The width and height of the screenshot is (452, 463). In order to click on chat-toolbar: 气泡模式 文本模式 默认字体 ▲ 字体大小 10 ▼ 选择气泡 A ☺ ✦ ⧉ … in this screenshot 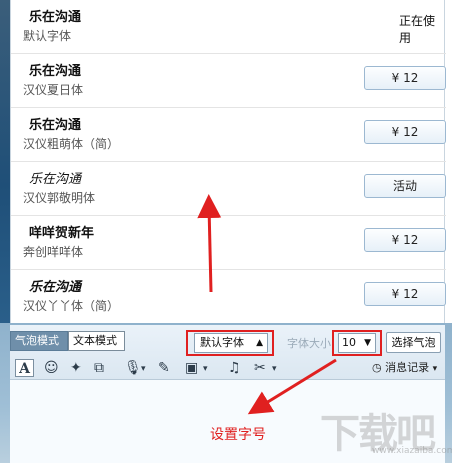, I will do `click(227, 352)`.